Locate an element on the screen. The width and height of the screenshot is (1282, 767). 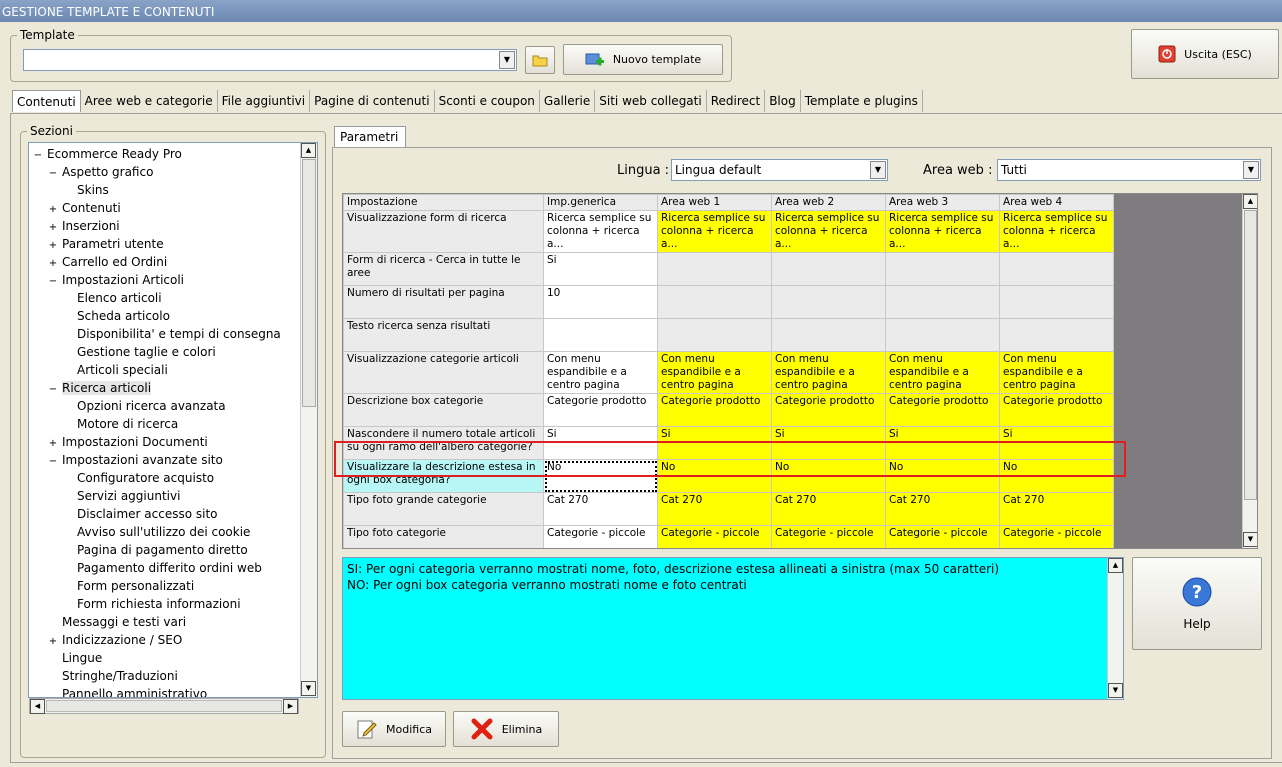
tree-item: + Carrello ed Ordini is located at coordinates (107, 262).